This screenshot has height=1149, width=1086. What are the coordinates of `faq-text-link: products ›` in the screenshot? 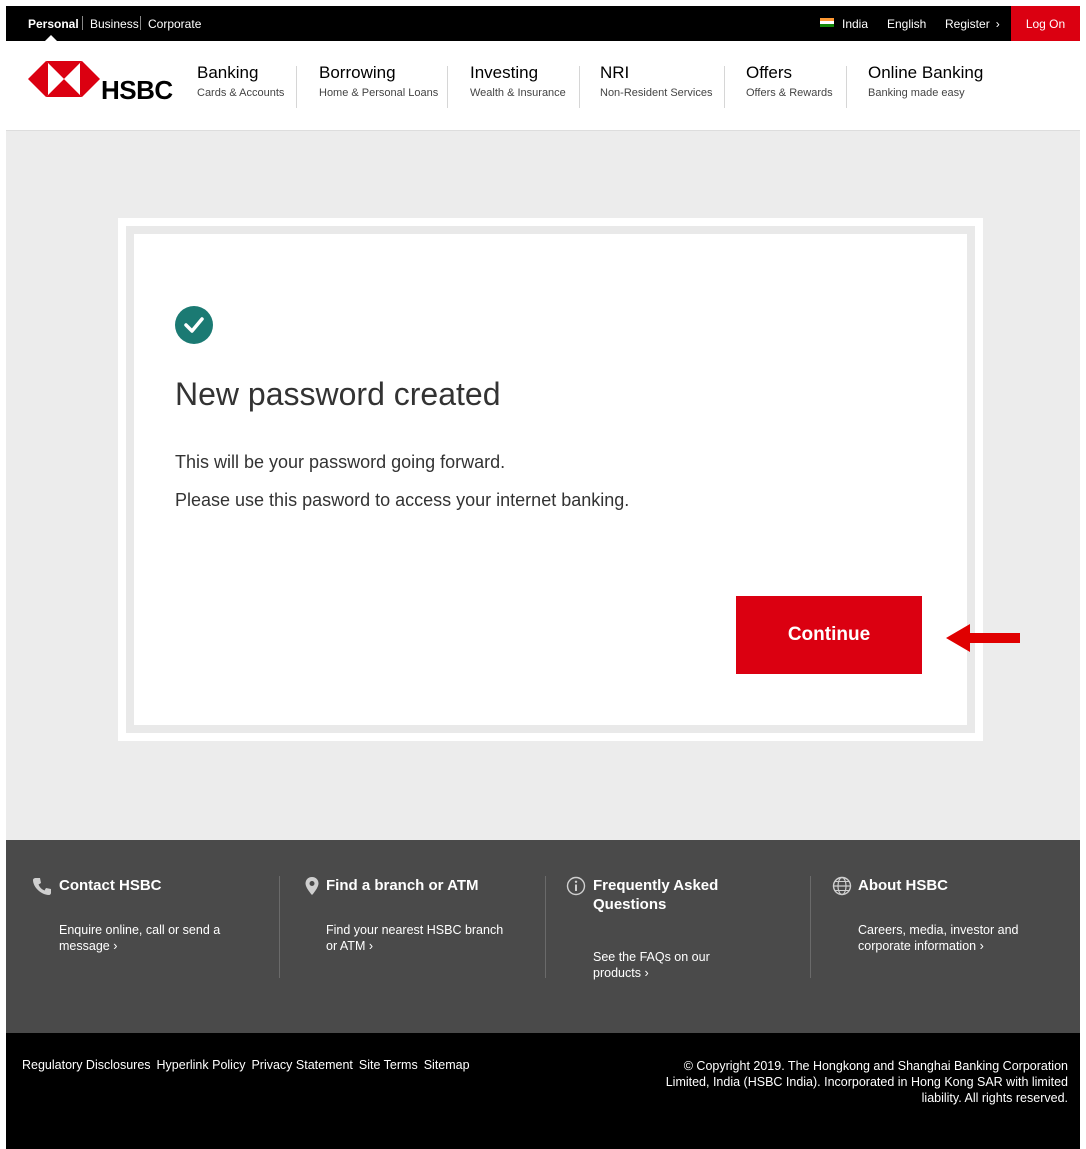 It's located at (621, 973).